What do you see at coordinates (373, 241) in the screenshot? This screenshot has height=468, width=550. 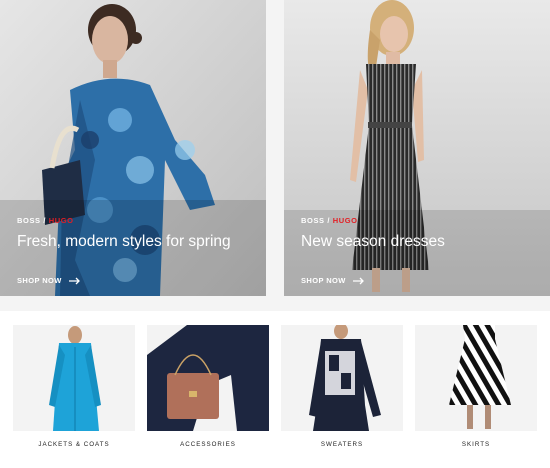 I see `hero-headline: New season dresses` at bounding box center [373, 241].